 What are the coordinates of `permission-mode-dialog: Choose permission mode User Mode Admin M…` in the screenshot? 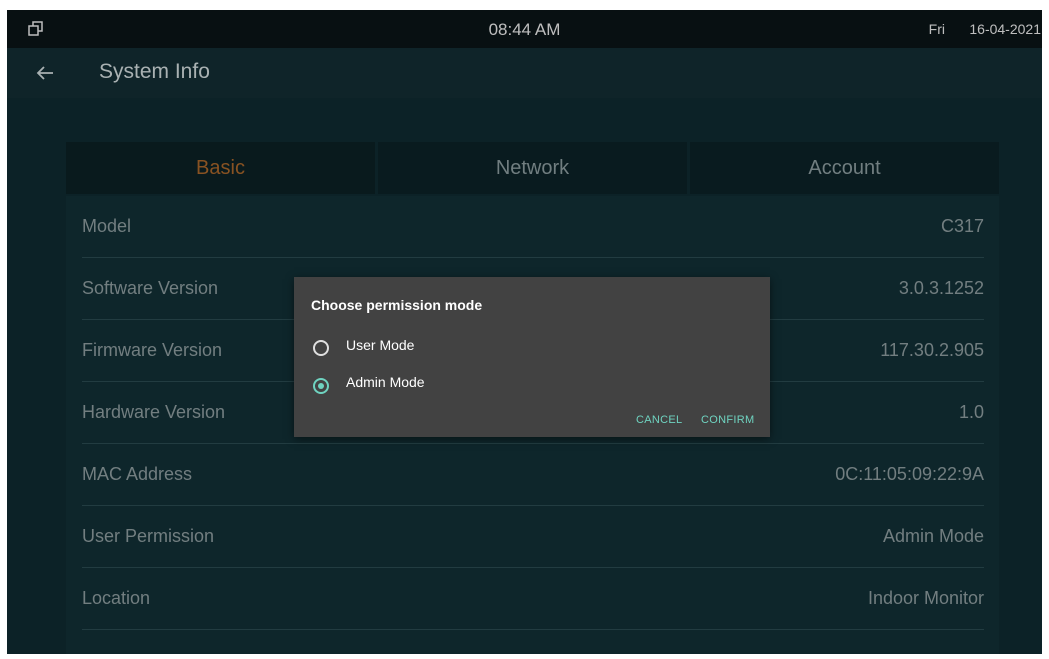 It's located at (532, 357).